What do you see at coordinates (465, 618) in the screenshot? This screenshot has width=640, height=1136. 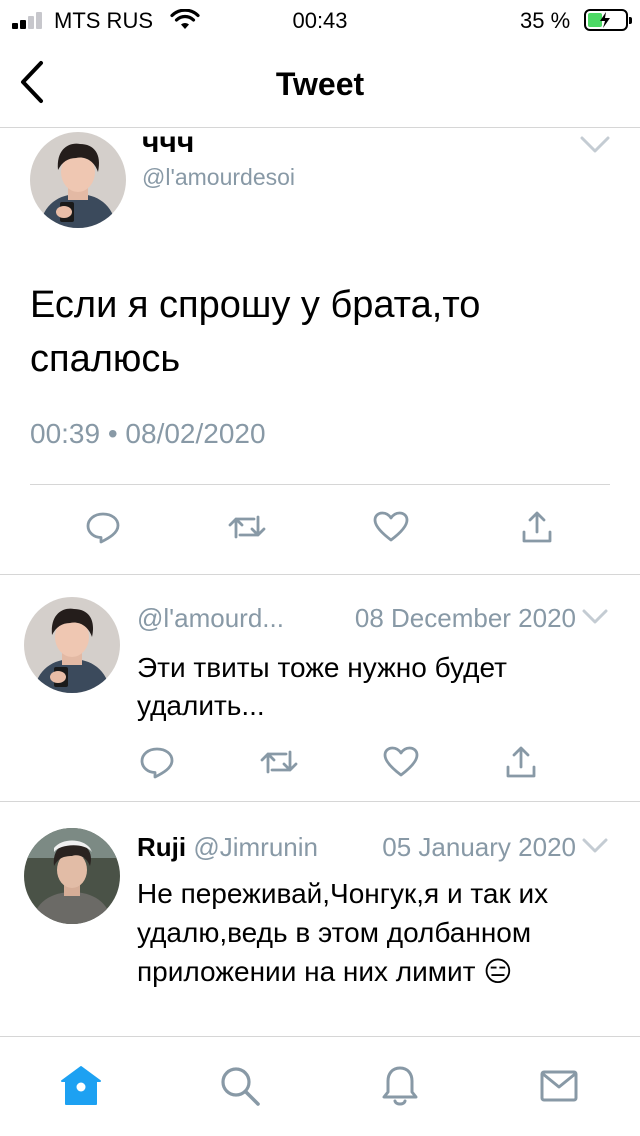 I see `reply-date: 08 December 2020` at bounding box center [465, 618].